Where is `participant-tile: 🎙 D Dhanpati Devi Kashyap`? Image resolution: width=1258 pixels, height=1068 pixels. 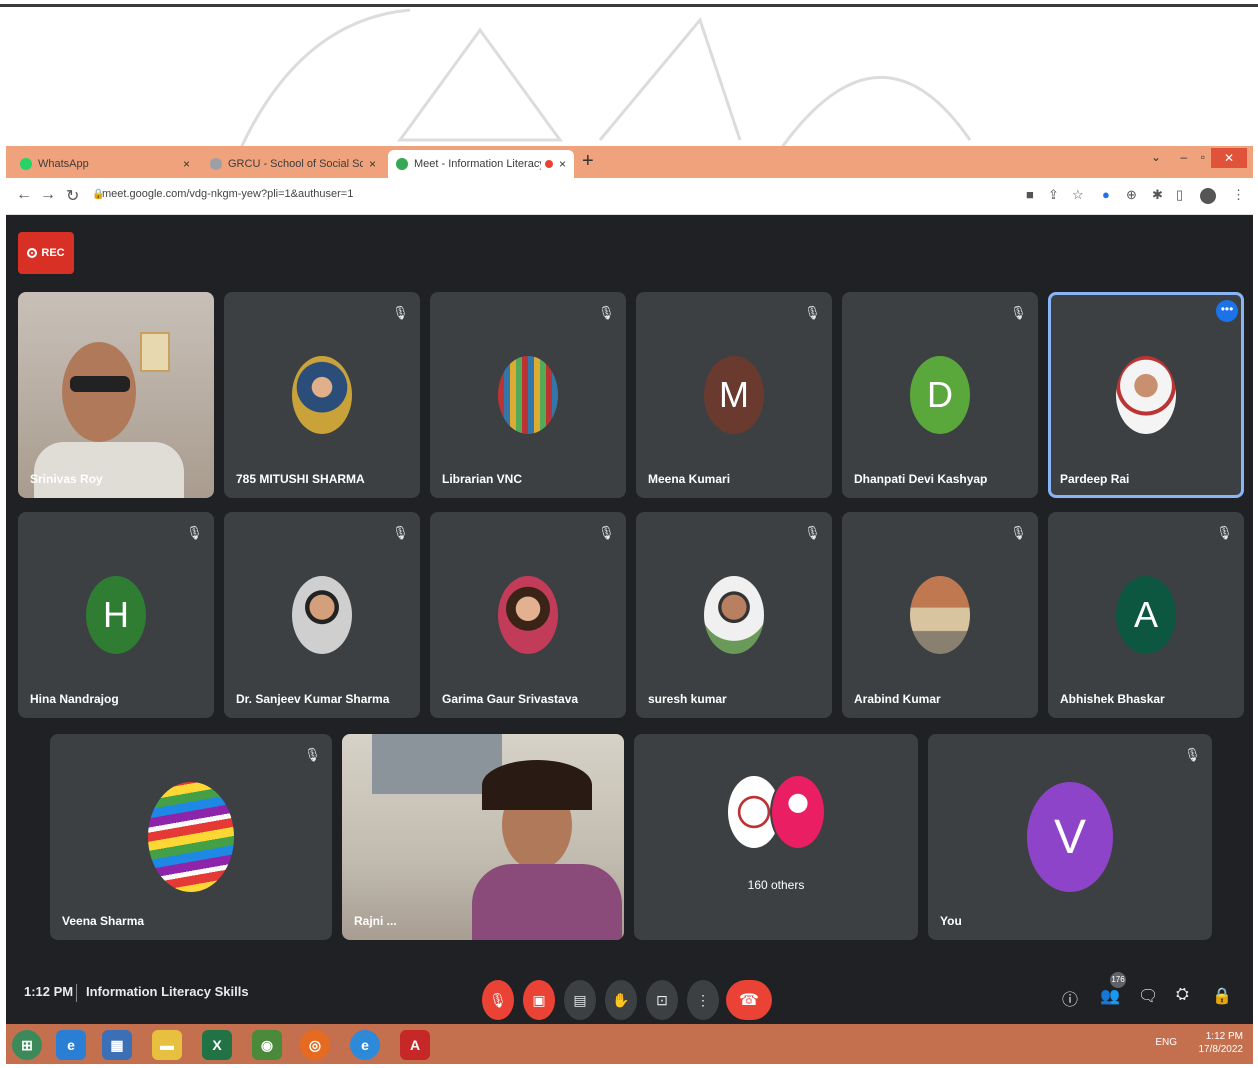
participant-tile: 🎙 D Dhanpati Devi Kashyap is located at coordinates (940, 395).